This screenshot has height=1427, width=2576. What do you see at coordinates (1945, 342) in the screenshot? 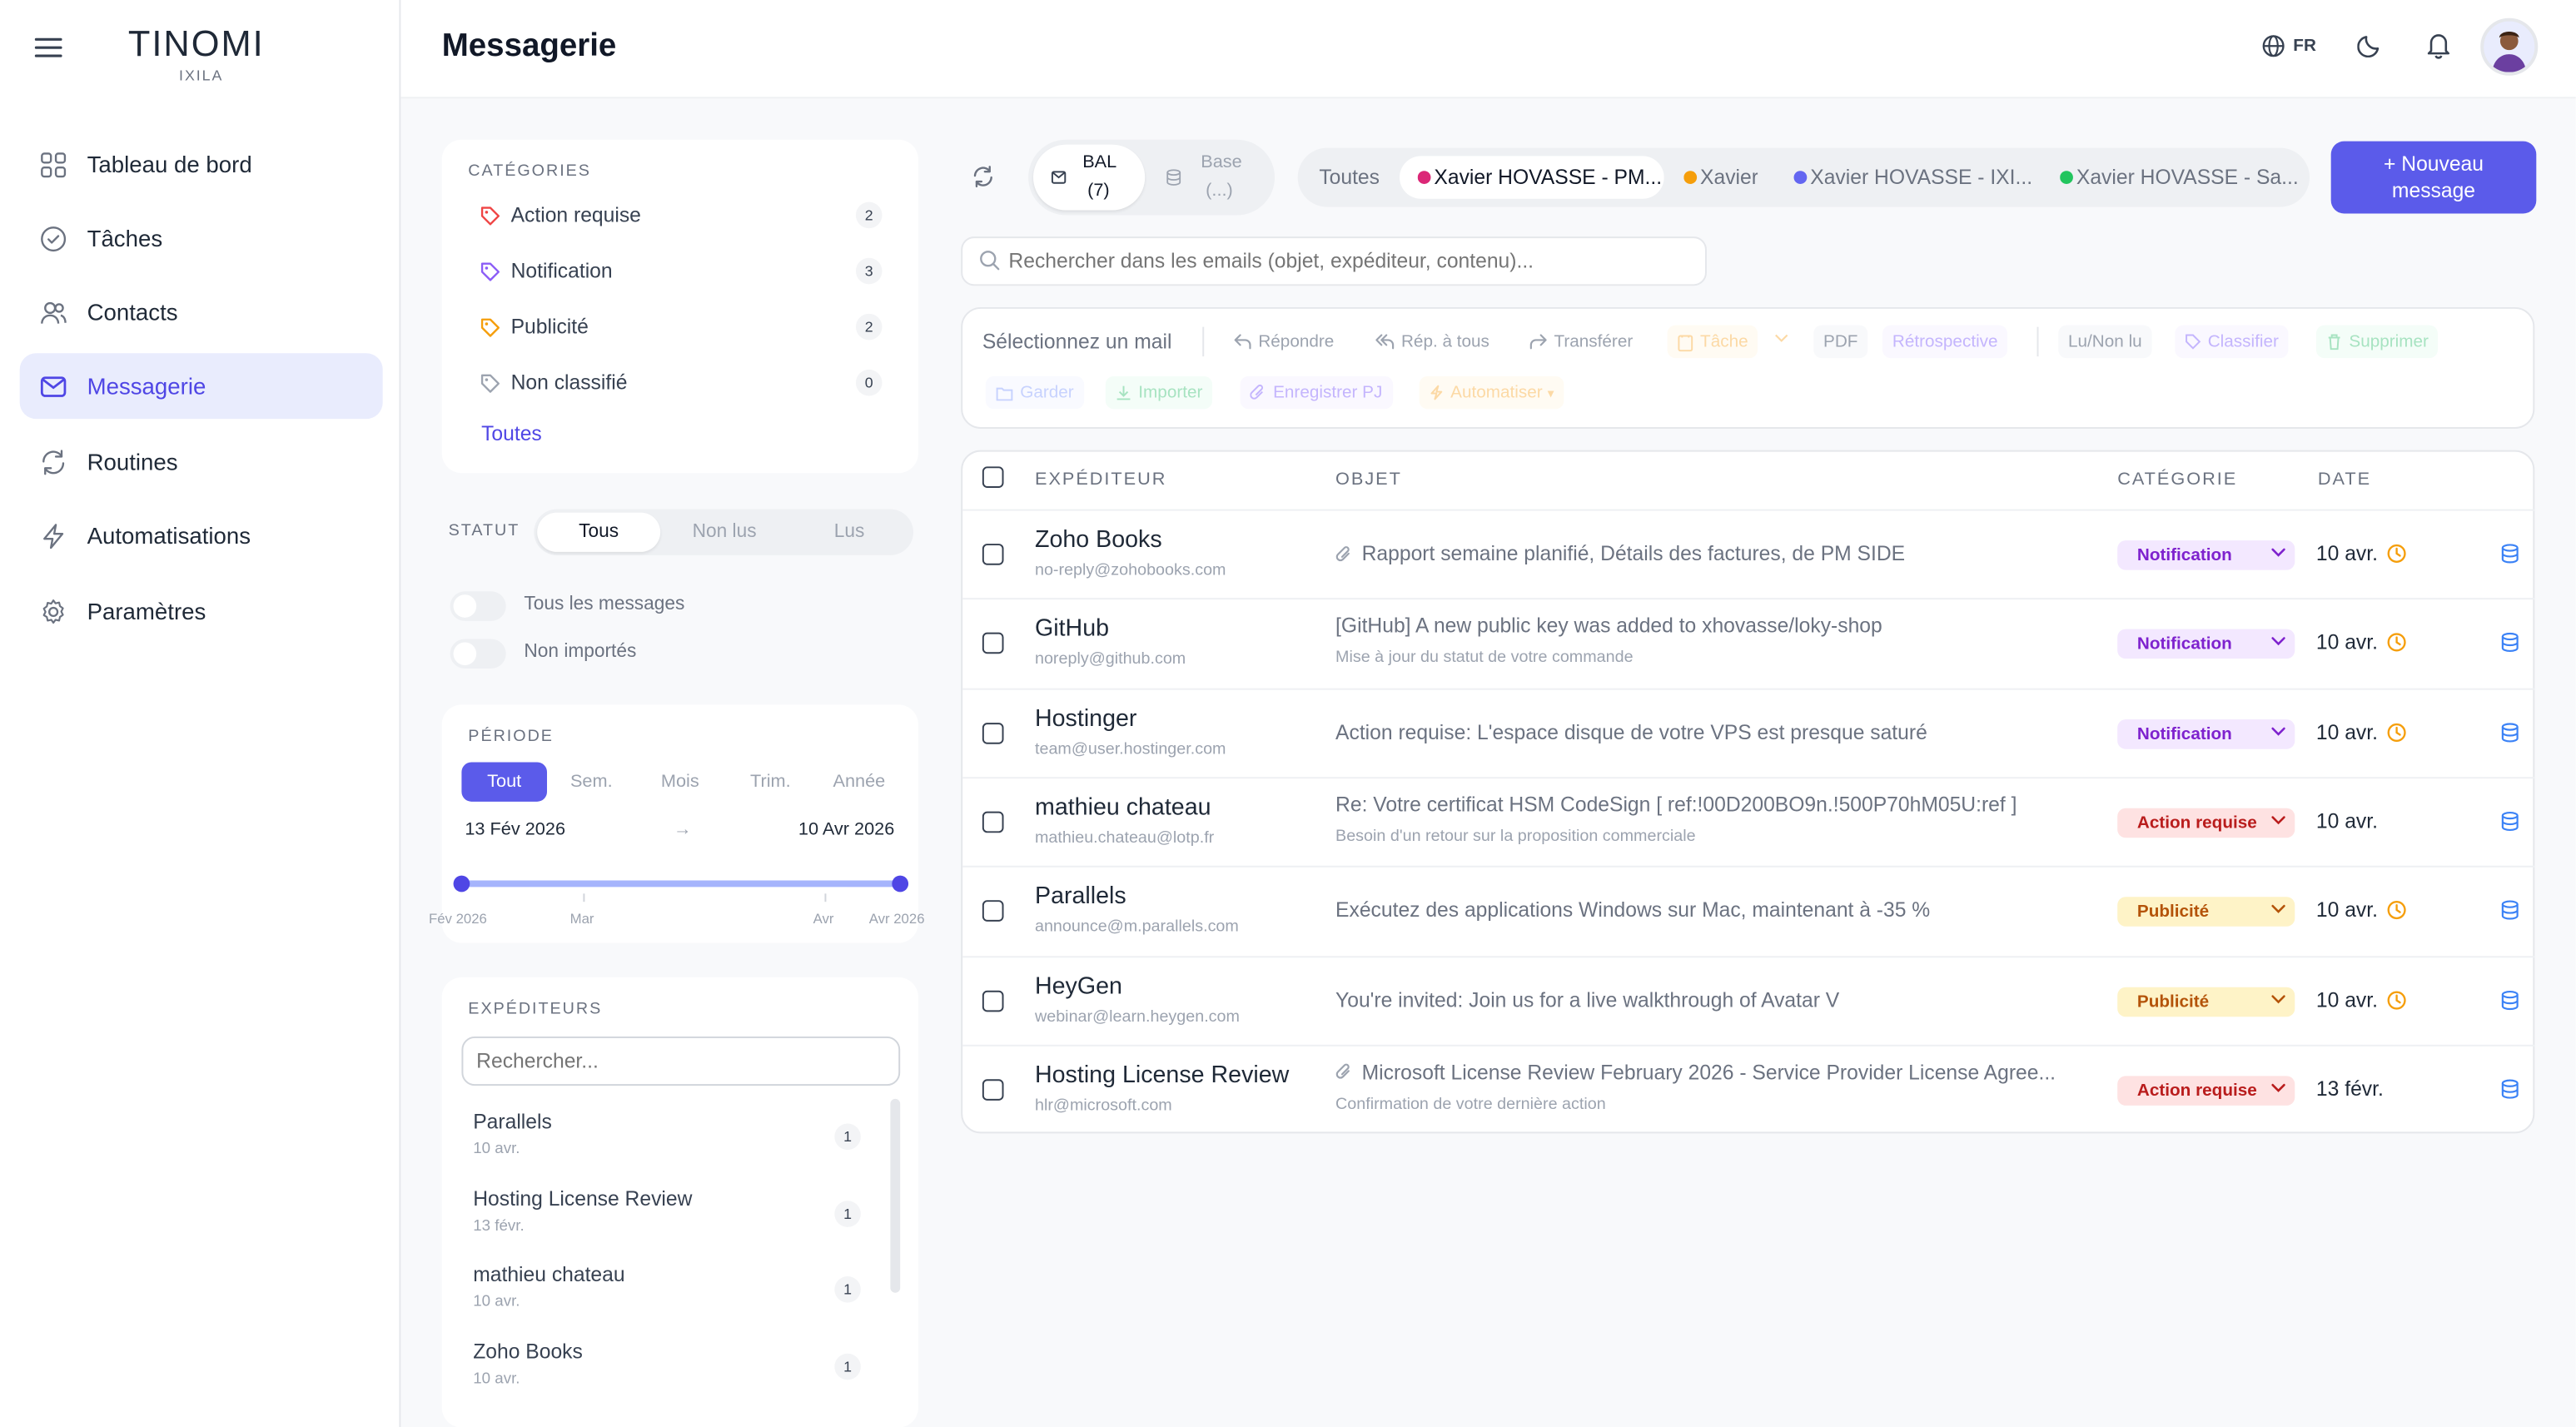
I see `retrospective-button: Rétrospective` at bounding box center [1945, 342].